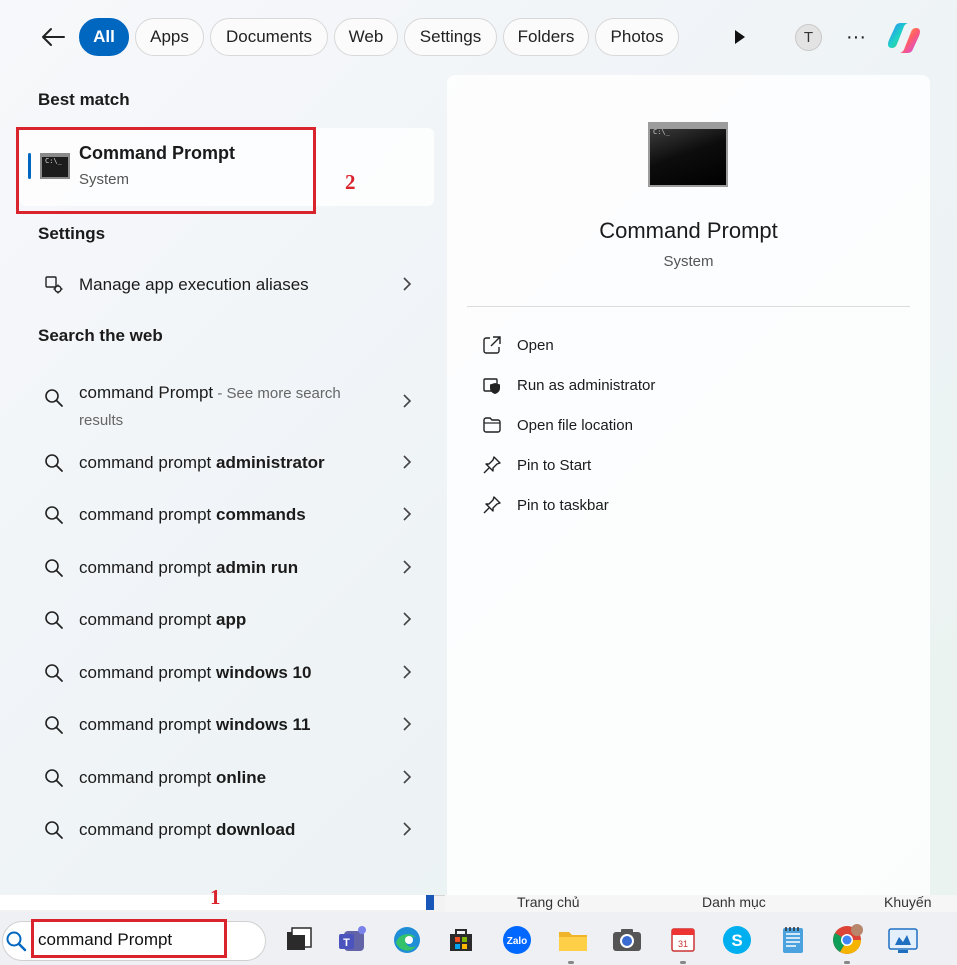 The image size is (957, 965). I want to click on action-open: Open, so click(628, 346).